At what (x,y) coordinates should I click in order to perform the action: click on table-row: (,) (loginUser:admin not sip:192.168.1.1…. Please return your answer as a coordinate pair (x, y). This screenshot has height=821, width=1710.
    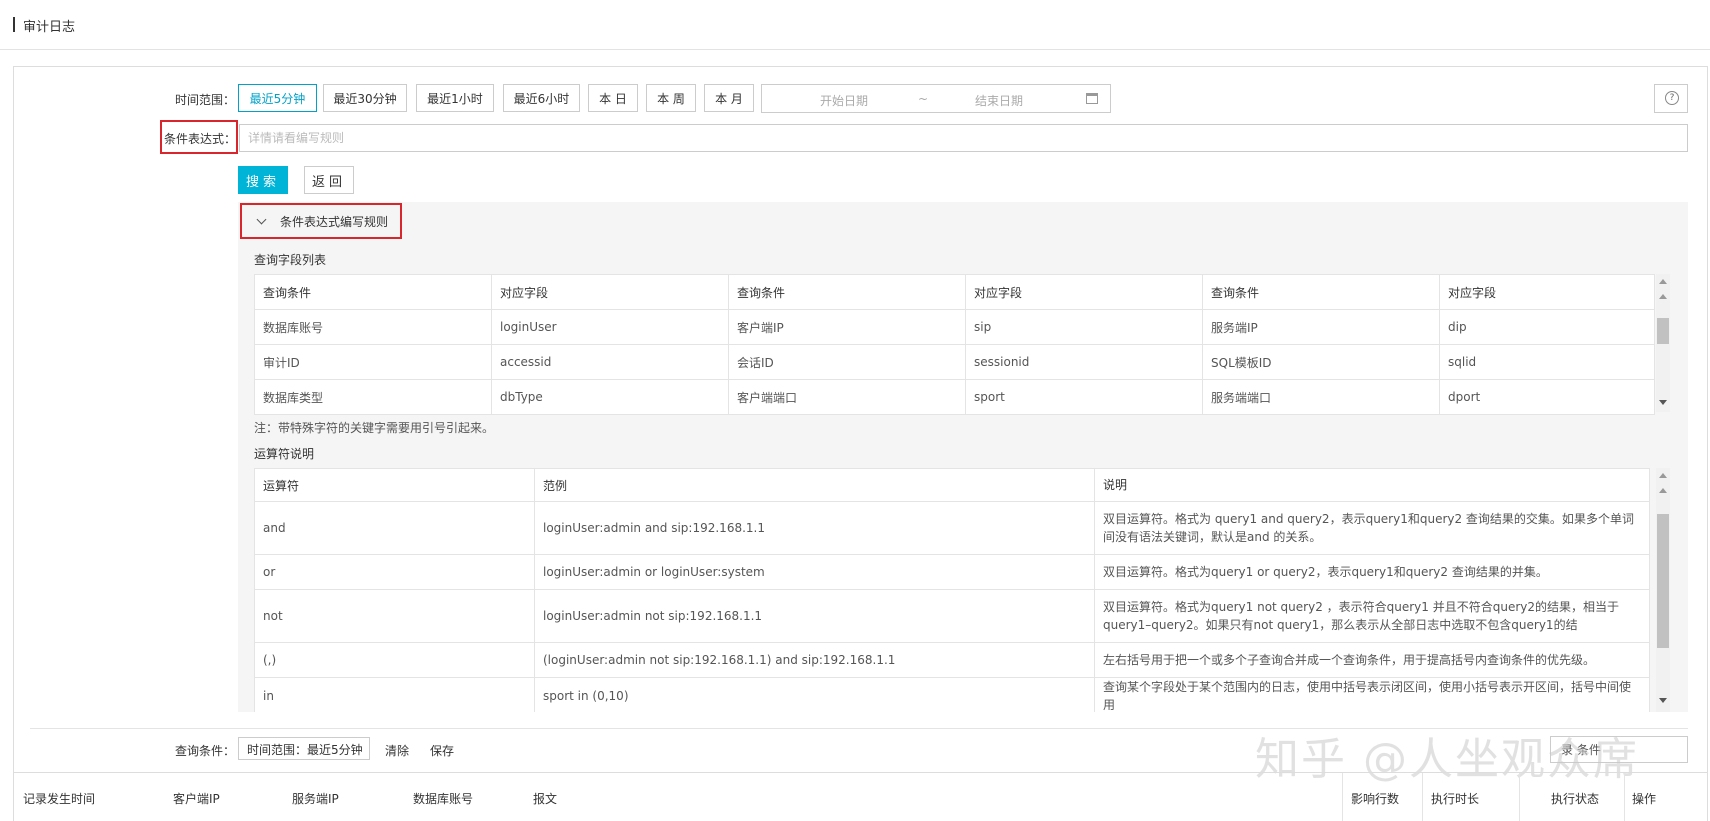
    Looking at the image, I should click on (952, 660).